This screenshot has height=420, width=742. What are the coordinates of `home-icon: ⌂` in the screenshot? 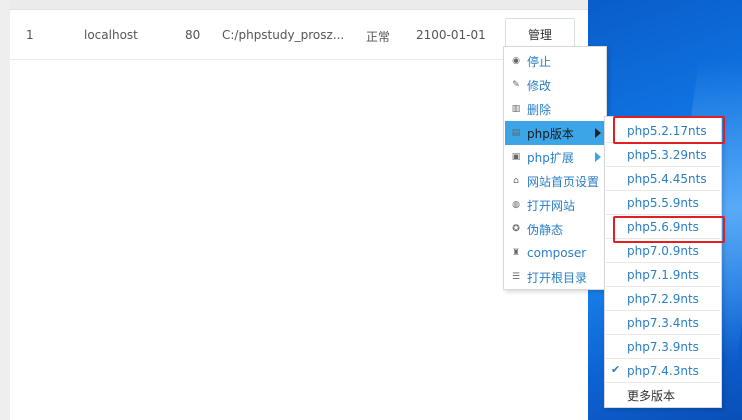 It's located at (516, 181).